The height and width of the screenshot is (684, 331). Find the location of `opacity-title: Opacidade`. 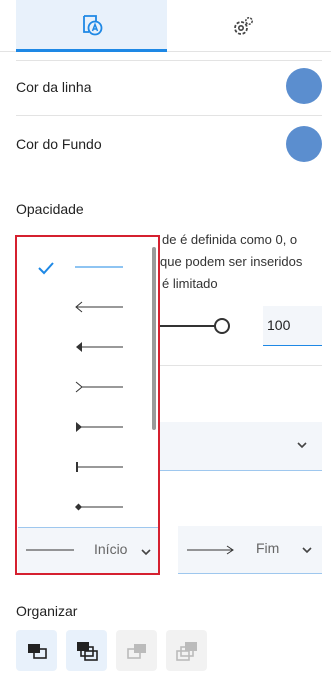

opacity-title: Opacidade is located at coordinates (50, 209).